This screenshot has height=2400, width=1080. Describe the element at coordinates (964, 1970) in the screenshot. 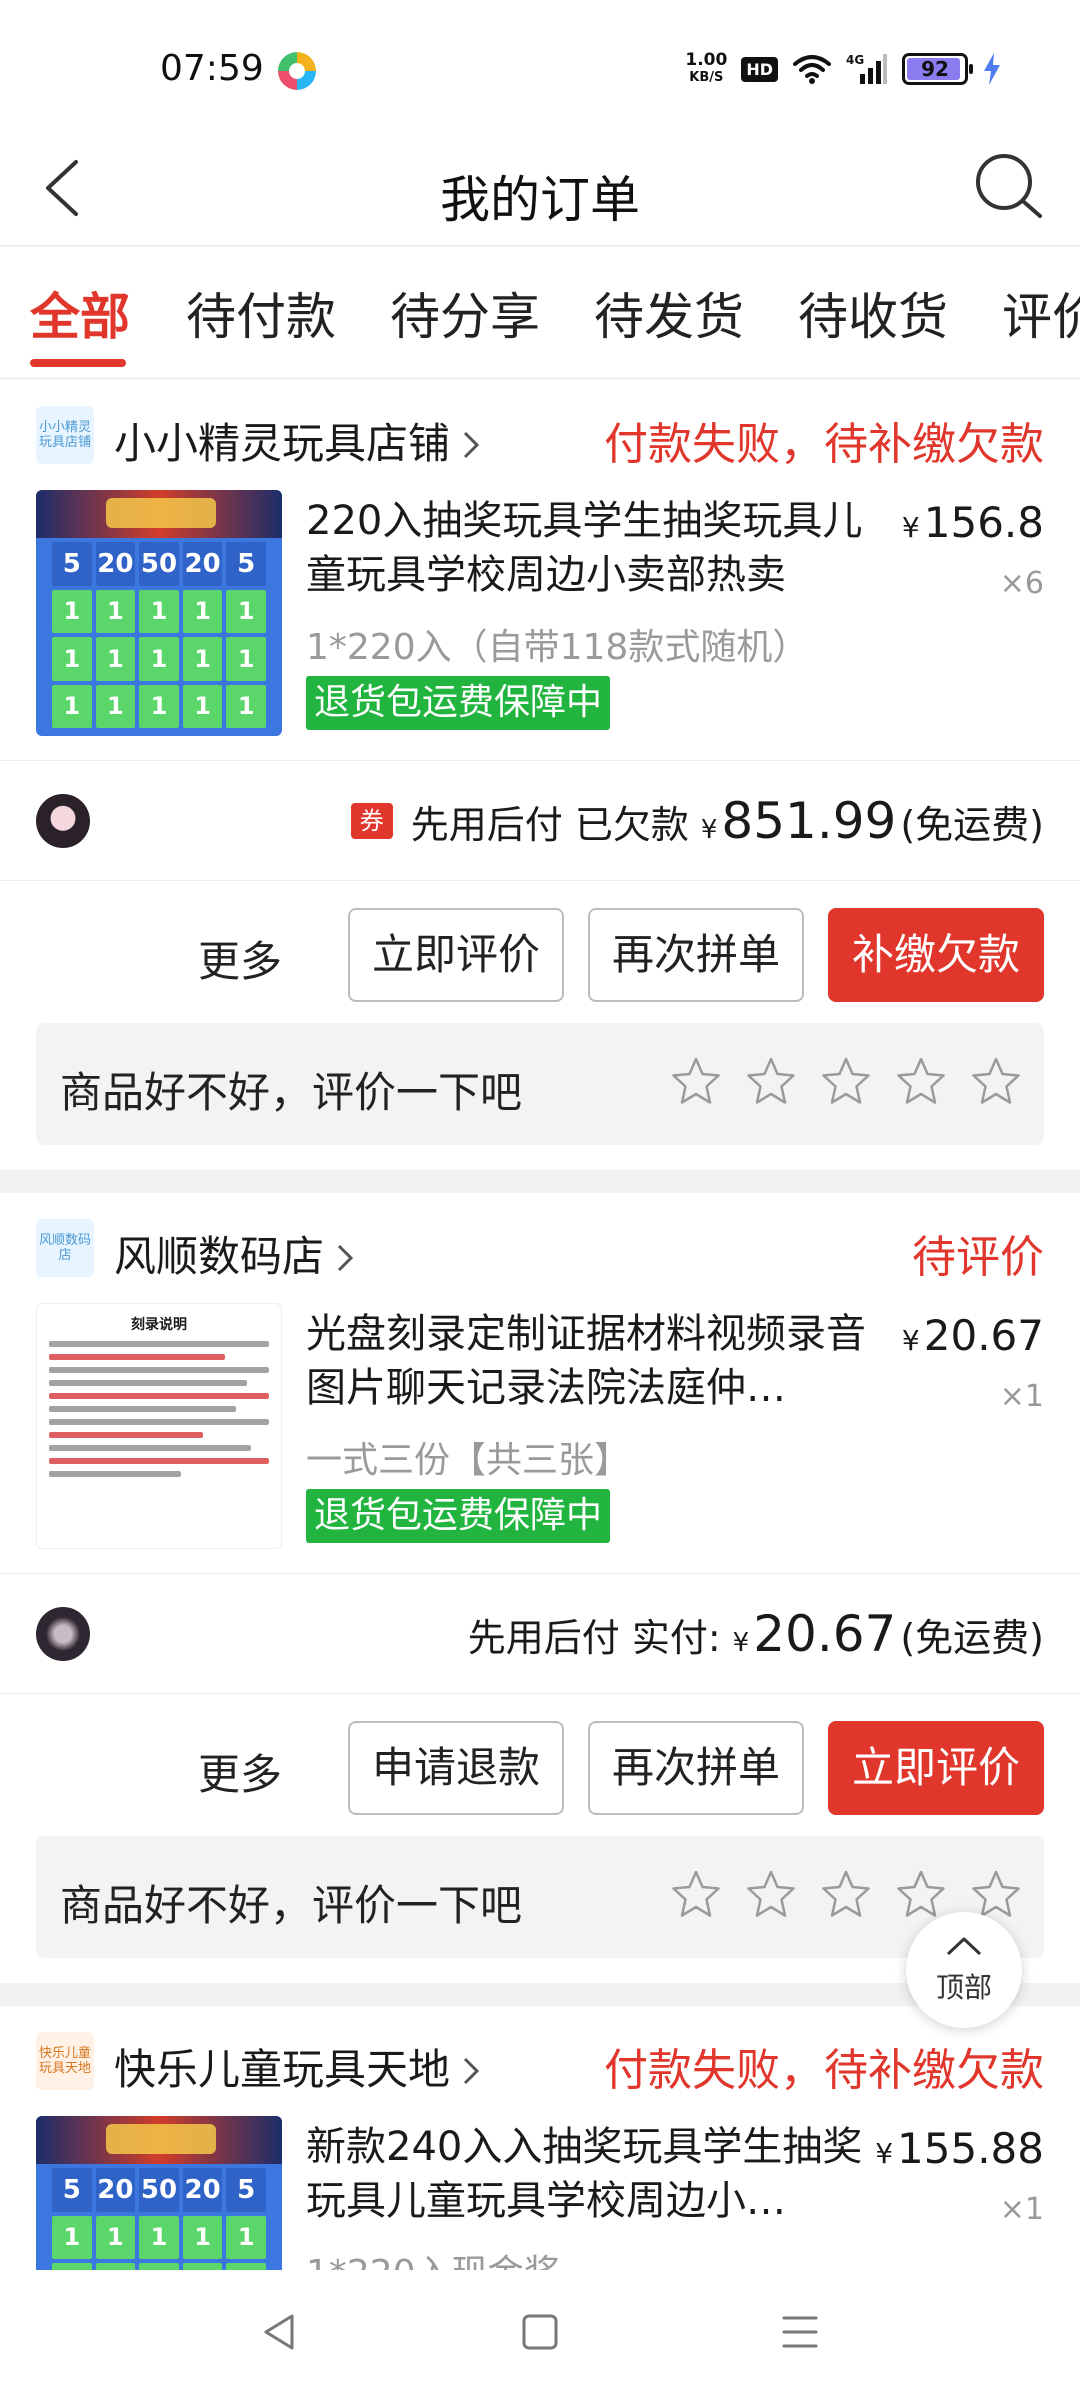

I see `back-to-top-button: 顶部` at that location.